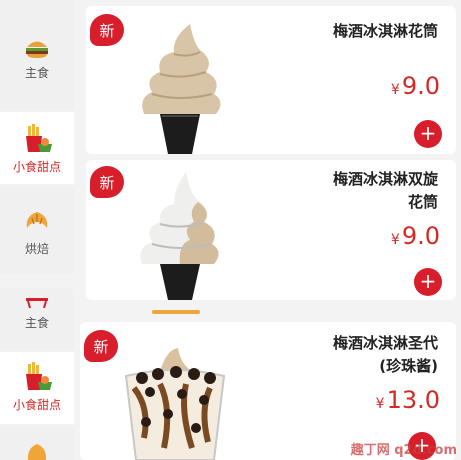 The width and height of the screenshot is (461, 460). Describe the element at coordinates (385, 355) in the screenshot. I see `product-name: 梅酒冰淇淋圣代 (珍珠酱)` at that location.